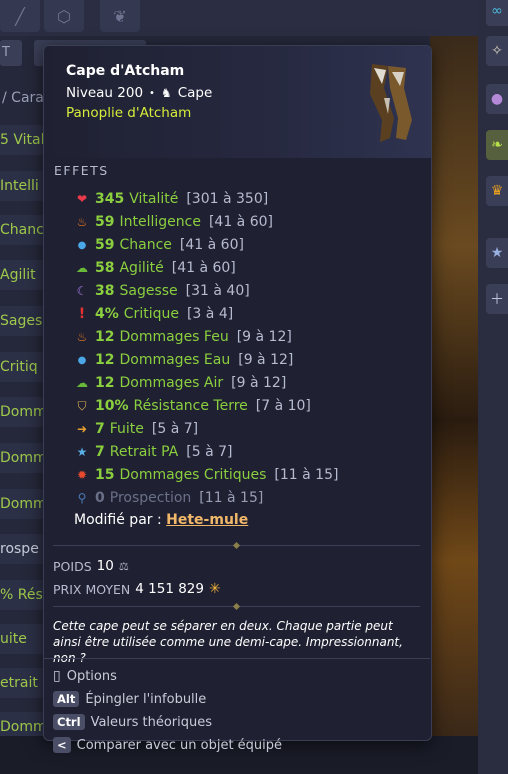 This screenshot has width=508, height=774. I want to click on effect-row: ! 4% Critique [3 à 4], so click(153, 314).